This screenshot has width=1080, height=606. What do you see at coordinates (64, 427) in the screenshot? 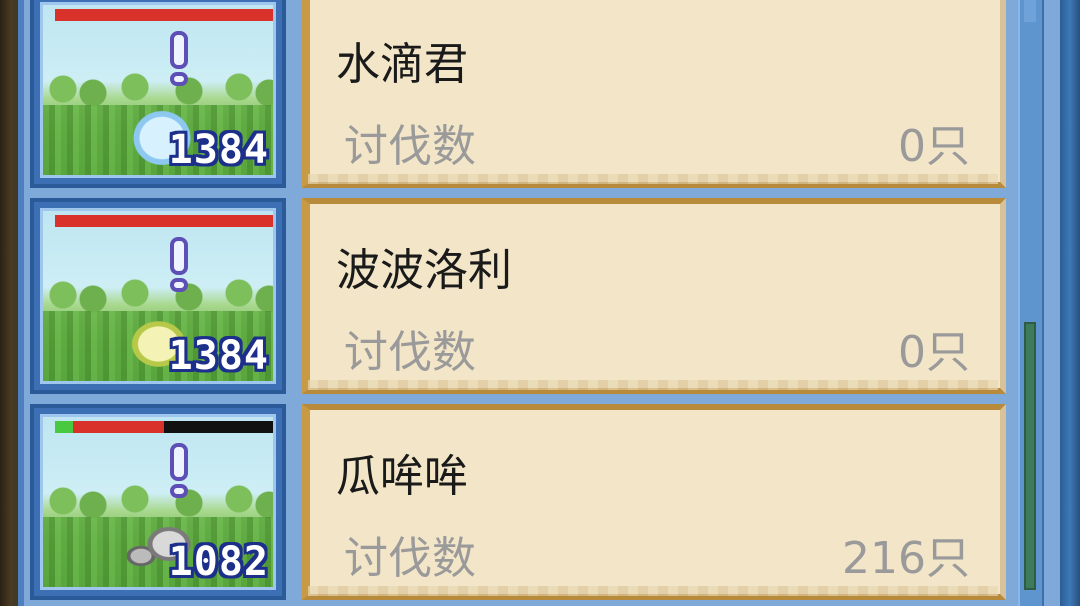
I see `hp-bar-lead` at bounding box center [64, 427].